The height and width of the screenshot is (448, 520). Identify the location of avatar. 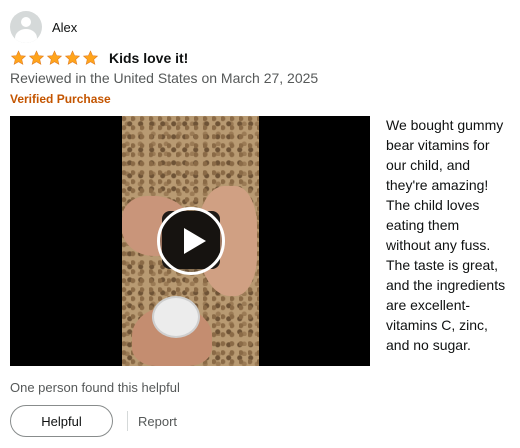
(26, 27).